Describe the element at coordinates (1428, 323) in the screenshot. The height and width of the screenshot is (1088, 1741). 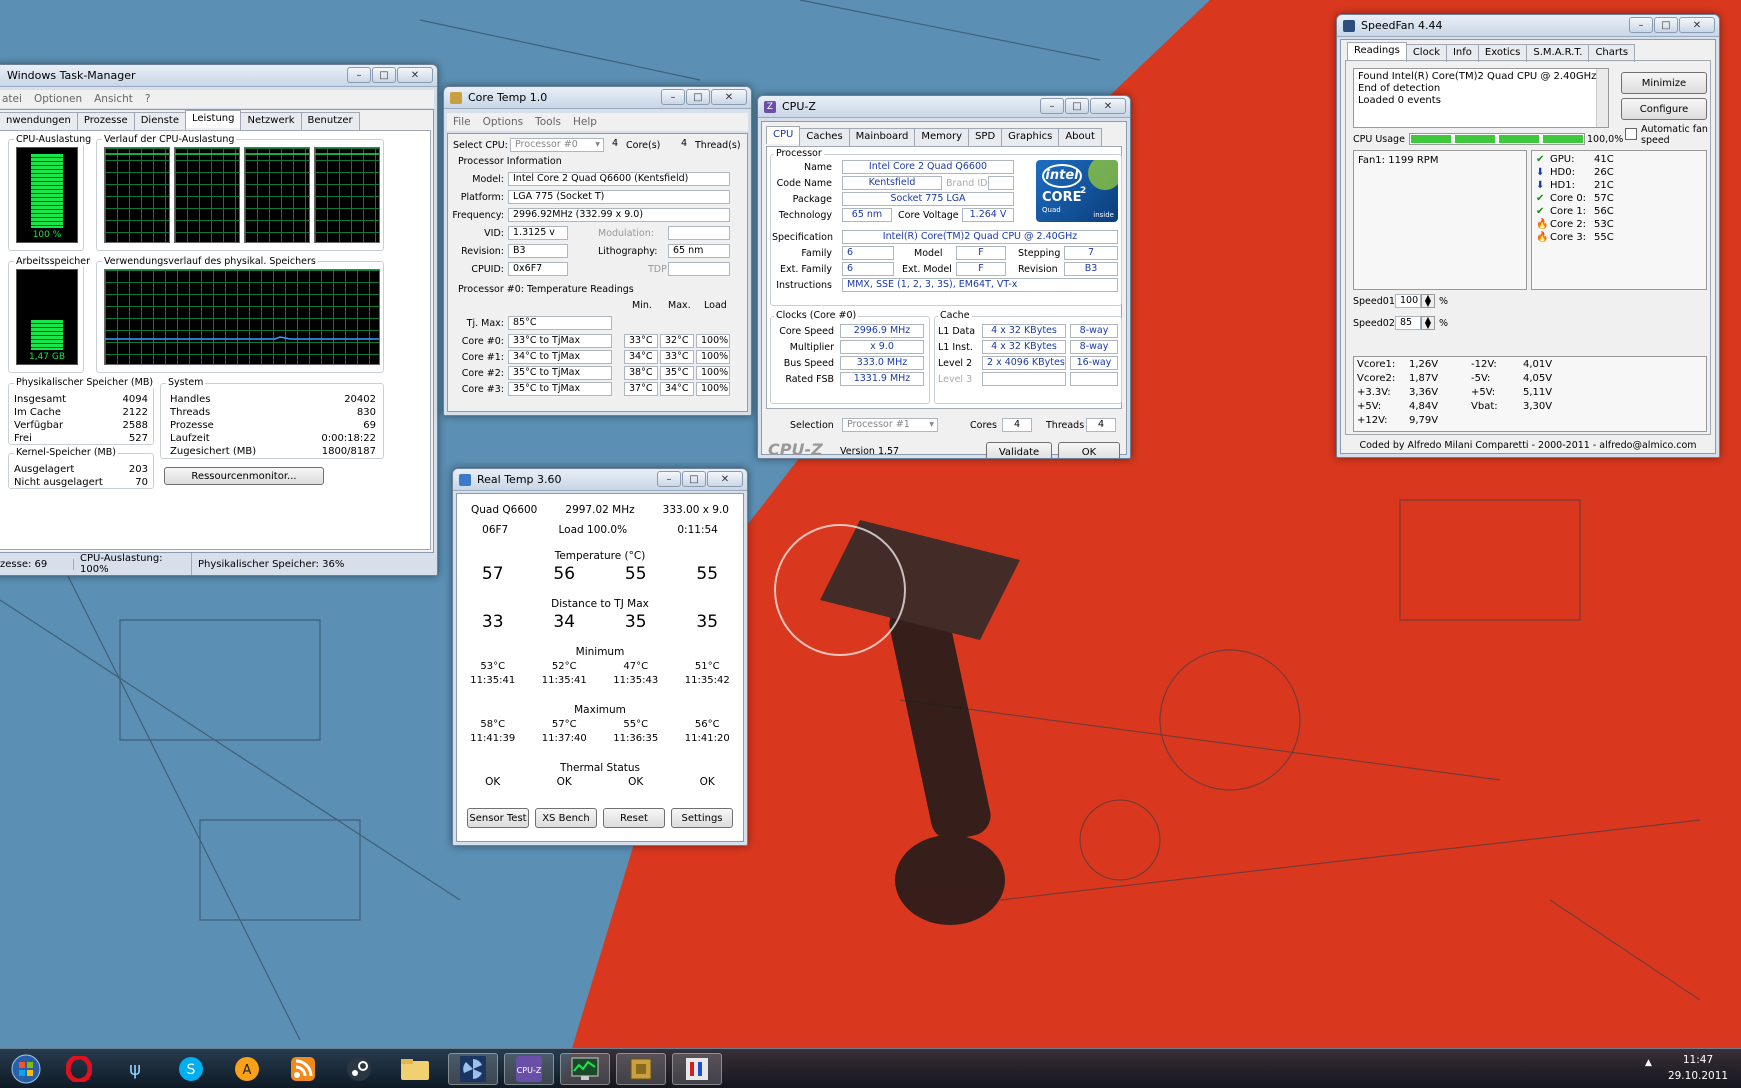
I see `speed02-spinner: ▲ ▼` at that location.